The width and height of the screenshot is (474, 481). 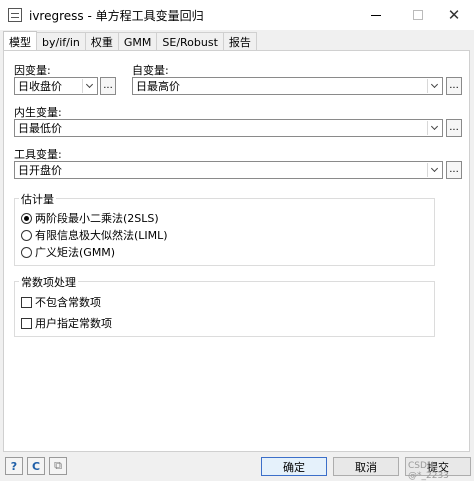 I want to click on independent-variables-value: 日最高价, so click(x=158, y=86).